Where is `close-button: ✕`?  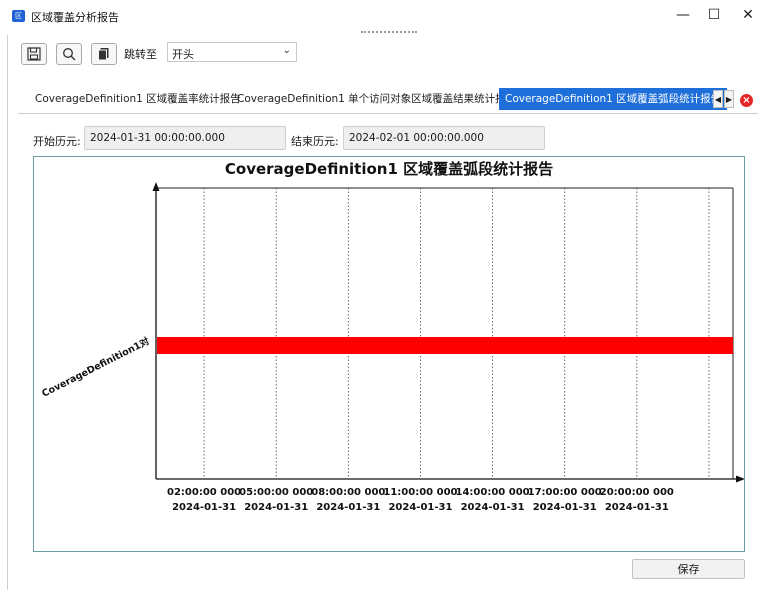 close-button: ✕ is located at coordinates (745, 15).